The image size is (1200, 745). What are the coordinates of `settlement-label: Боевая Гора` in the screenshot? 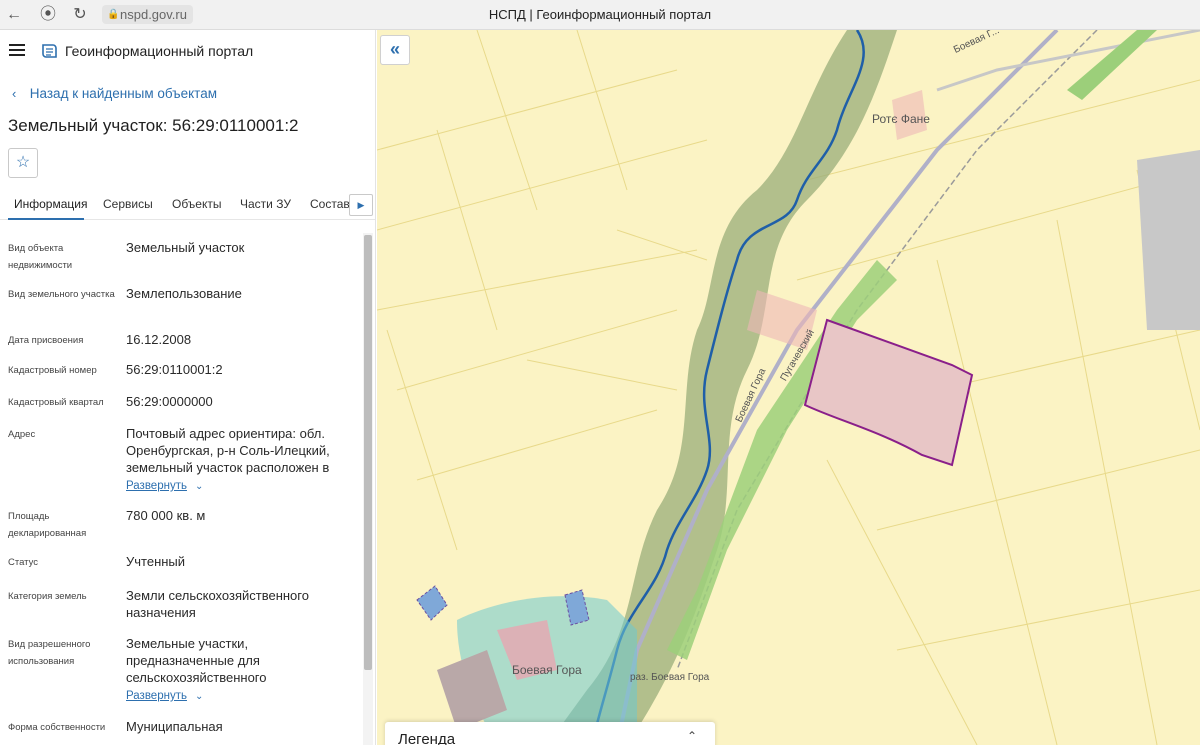 It's located at (547, 670).